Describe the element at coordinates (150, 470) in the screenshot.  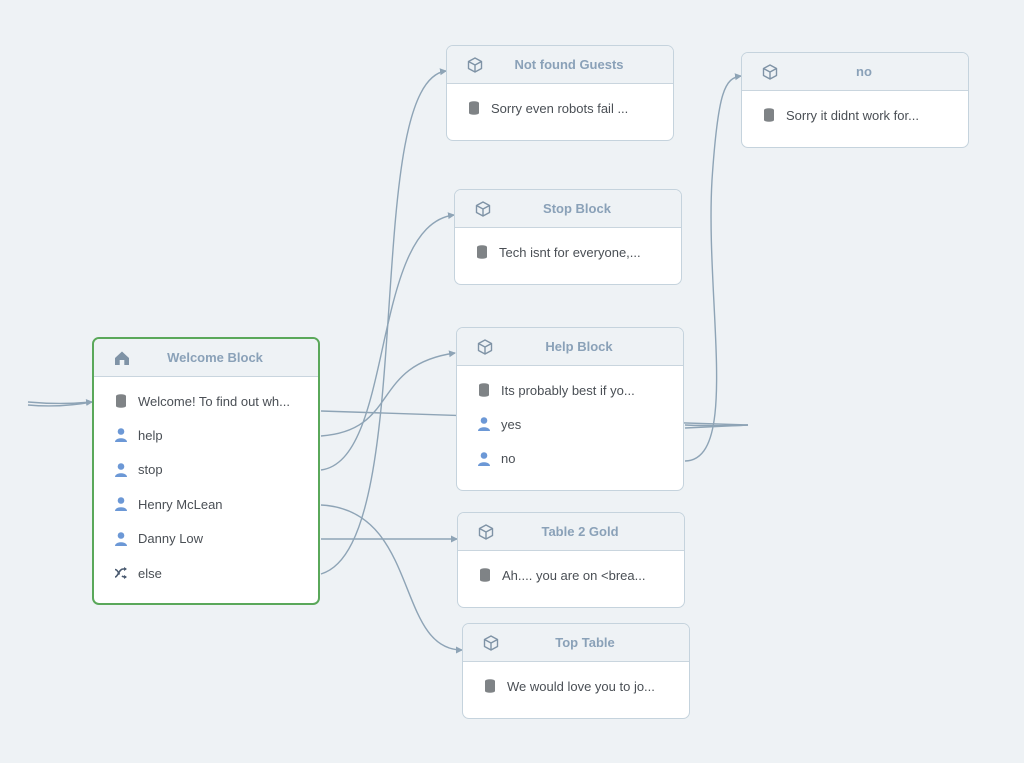
I see `row-text: stop` at that location.